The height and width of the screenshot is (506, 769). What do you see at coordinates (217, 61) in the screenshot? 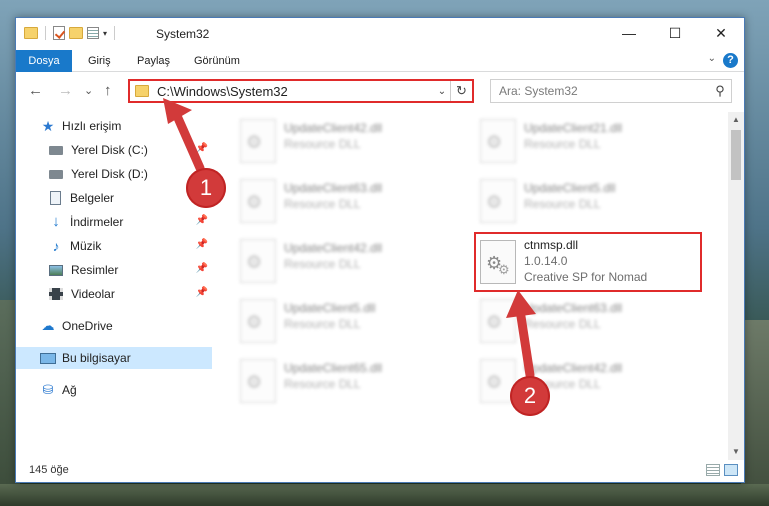
I see `tab-gorunum: Görünüm` at bounding box center [217, 61].